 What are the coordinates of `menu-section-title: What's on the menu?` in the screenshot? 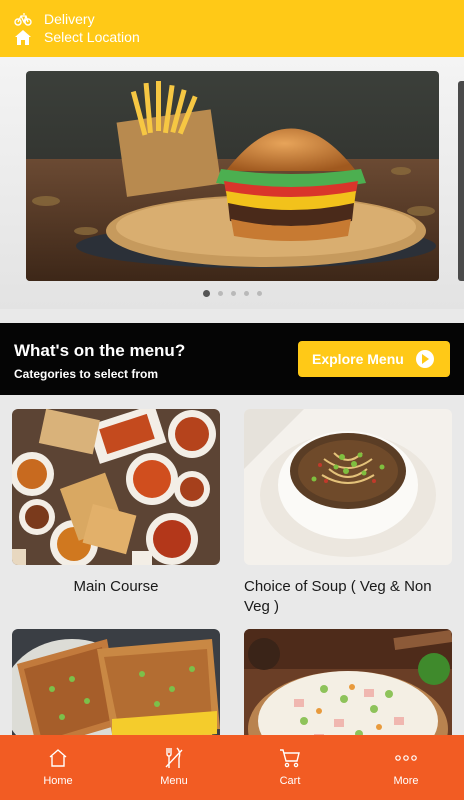 It's located at (100, 350).